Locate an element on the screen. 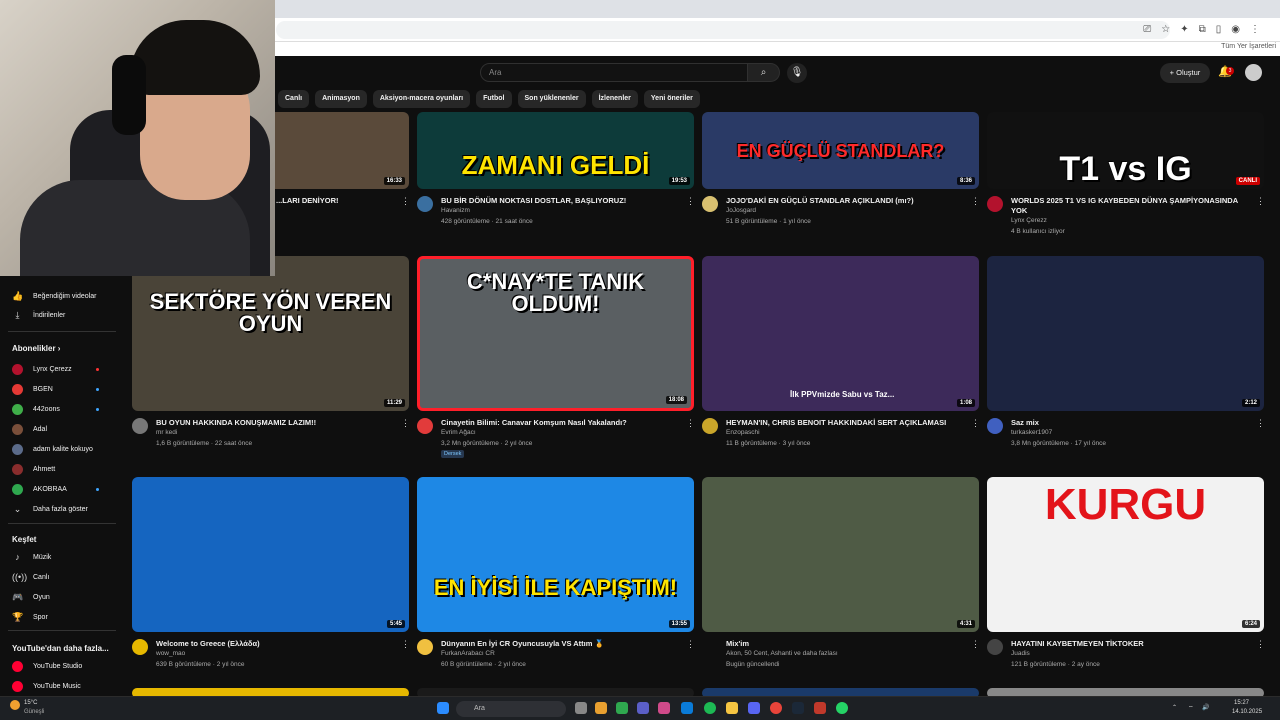 This screenshot has height=720, width=1280. whatsapp-icon is located at coordinates (842, 708).